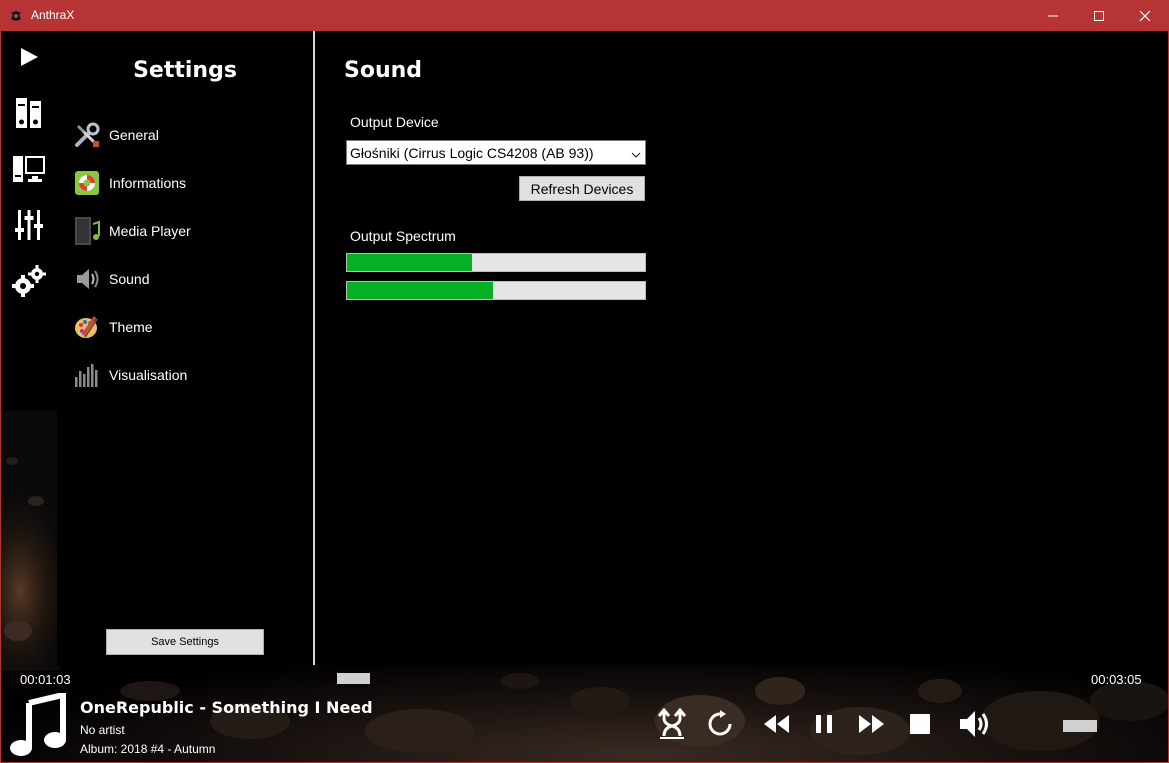 This screenshot has height=763, width=1169. I want to click on category-label: Visualisation, so click(148, 375).